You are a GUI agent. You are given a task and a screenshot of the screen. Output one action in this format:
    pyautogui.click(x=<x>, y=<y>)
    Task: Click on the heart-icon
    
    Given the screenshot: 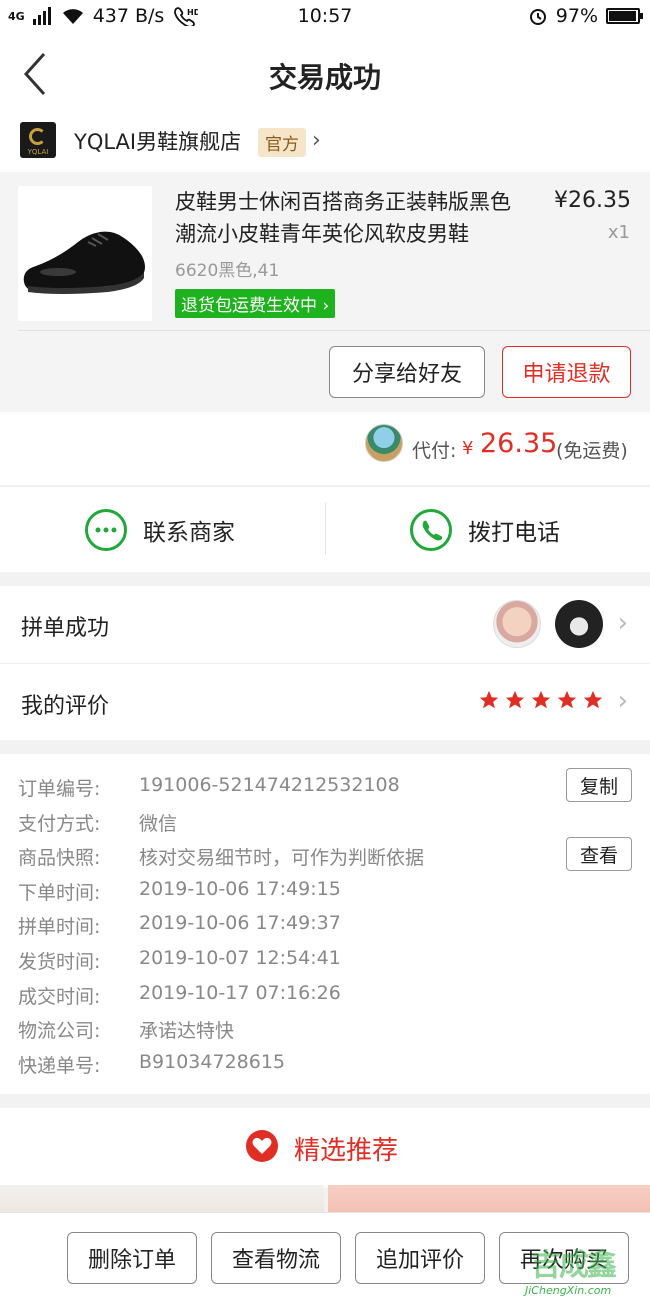 What is the action you would take?
    pyautogui.click(x=262, y=1146)
    